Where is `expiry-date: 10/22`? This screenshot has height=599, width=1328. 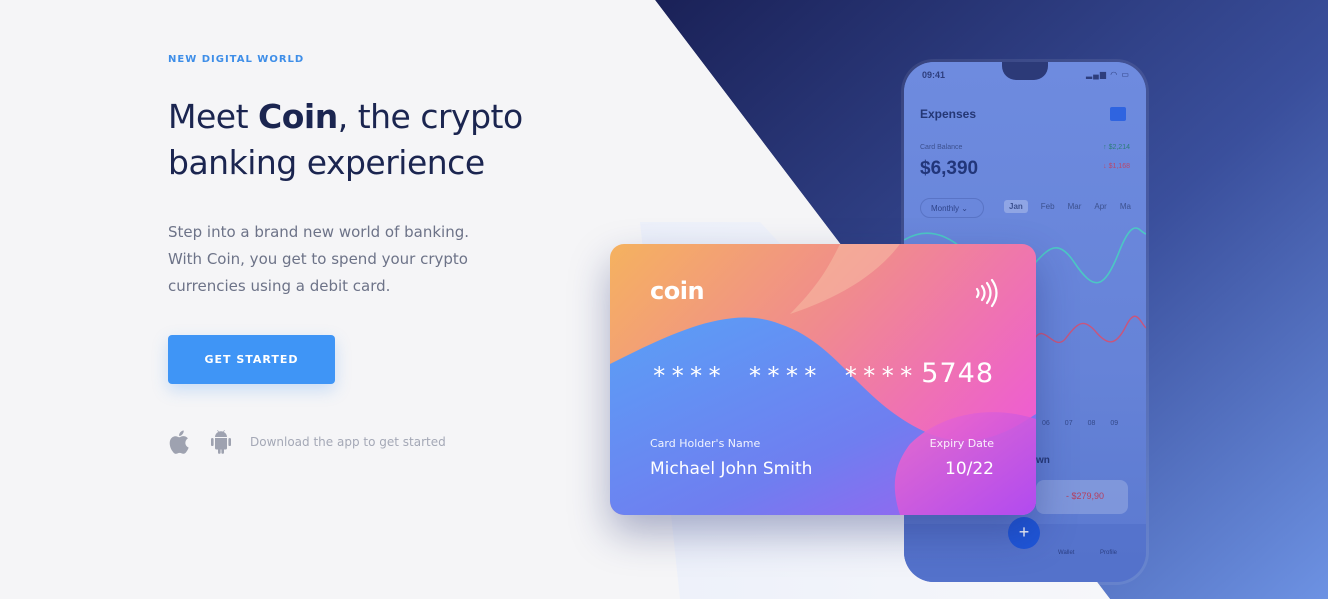 expiry-date: 10/22 is located at coordinates (969, 469).